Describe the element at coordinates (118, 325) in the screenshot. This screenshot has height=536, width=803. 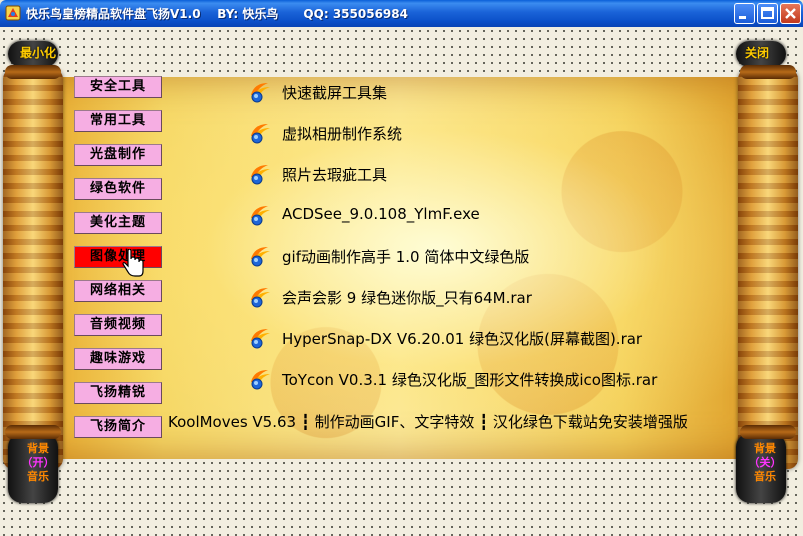
I see `category-audio-video: 音频视频` at that location.